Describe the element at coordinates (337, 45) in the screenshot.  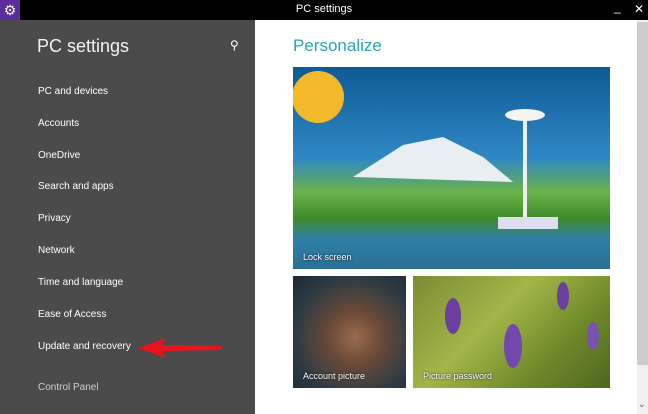
I see `page-title: Personalize` at that location.